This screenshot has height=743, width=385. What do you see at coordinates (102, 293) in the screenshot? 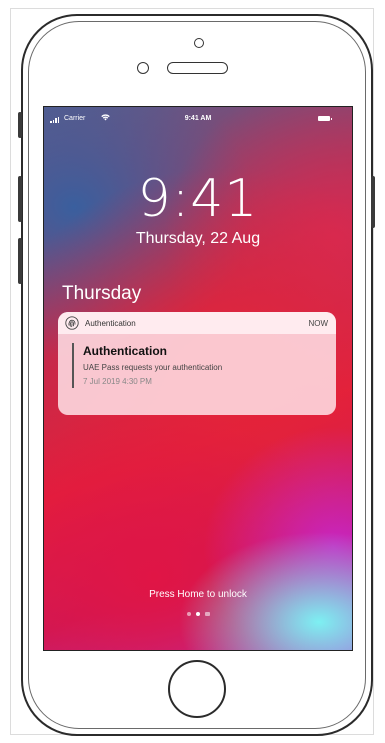
I see `notification-day-header: Thursday` at bounding box center [102, 293].